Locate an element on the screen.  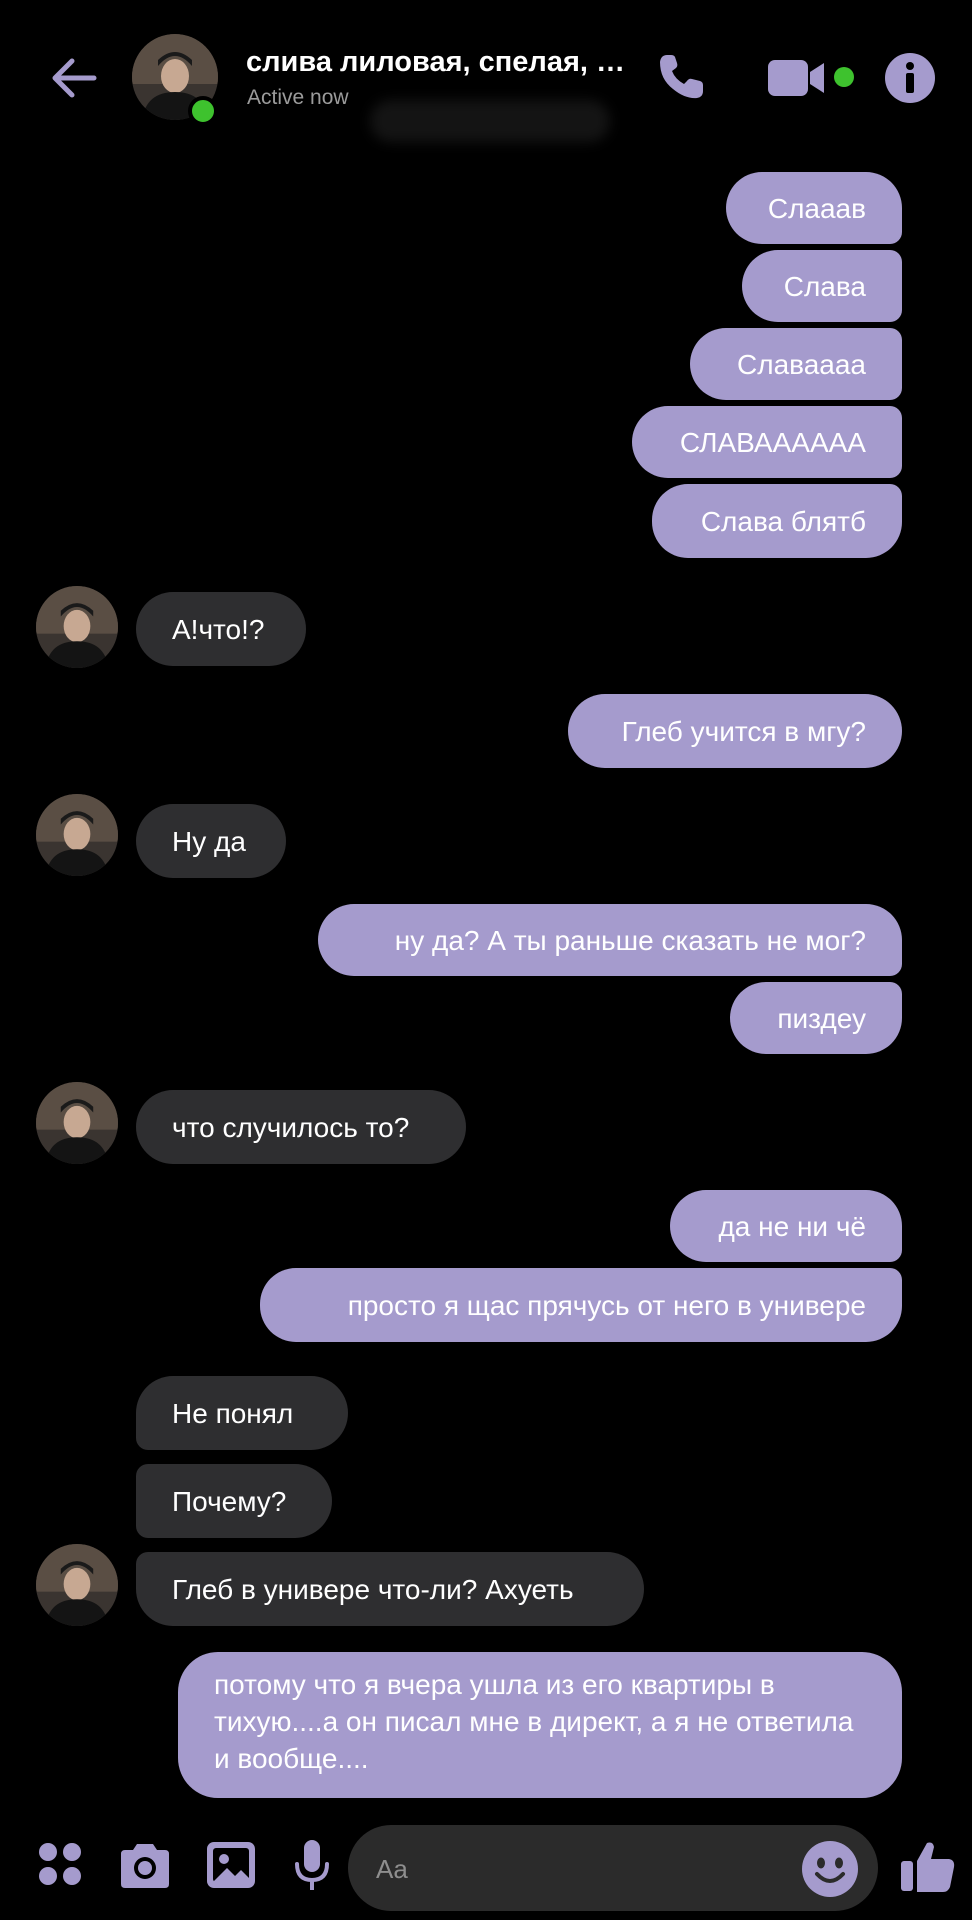
smiley-icon is located at coordinates (830, 1869).